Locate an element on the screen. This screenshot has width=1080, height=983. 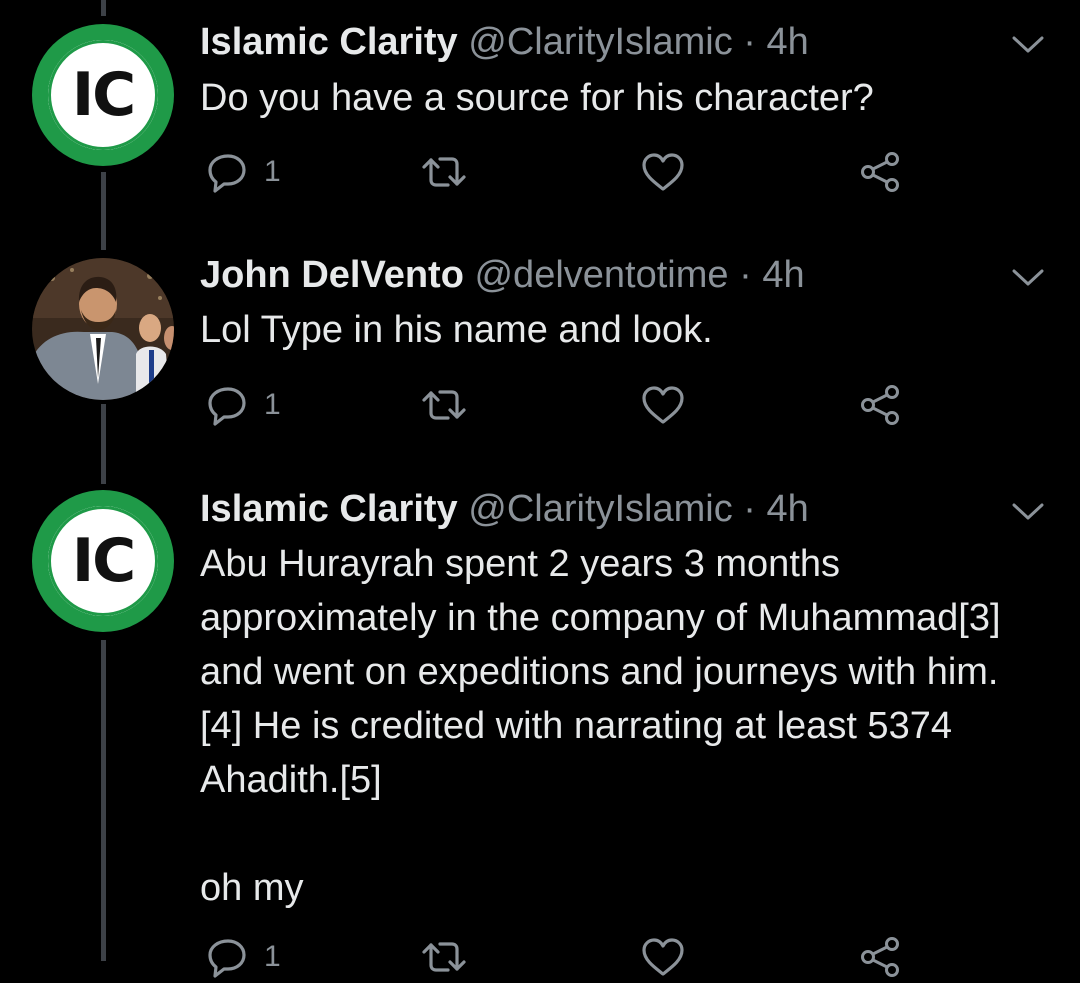
tweet-header: John DelVento @delventotime · 4h is located at coordinates (502, 275).